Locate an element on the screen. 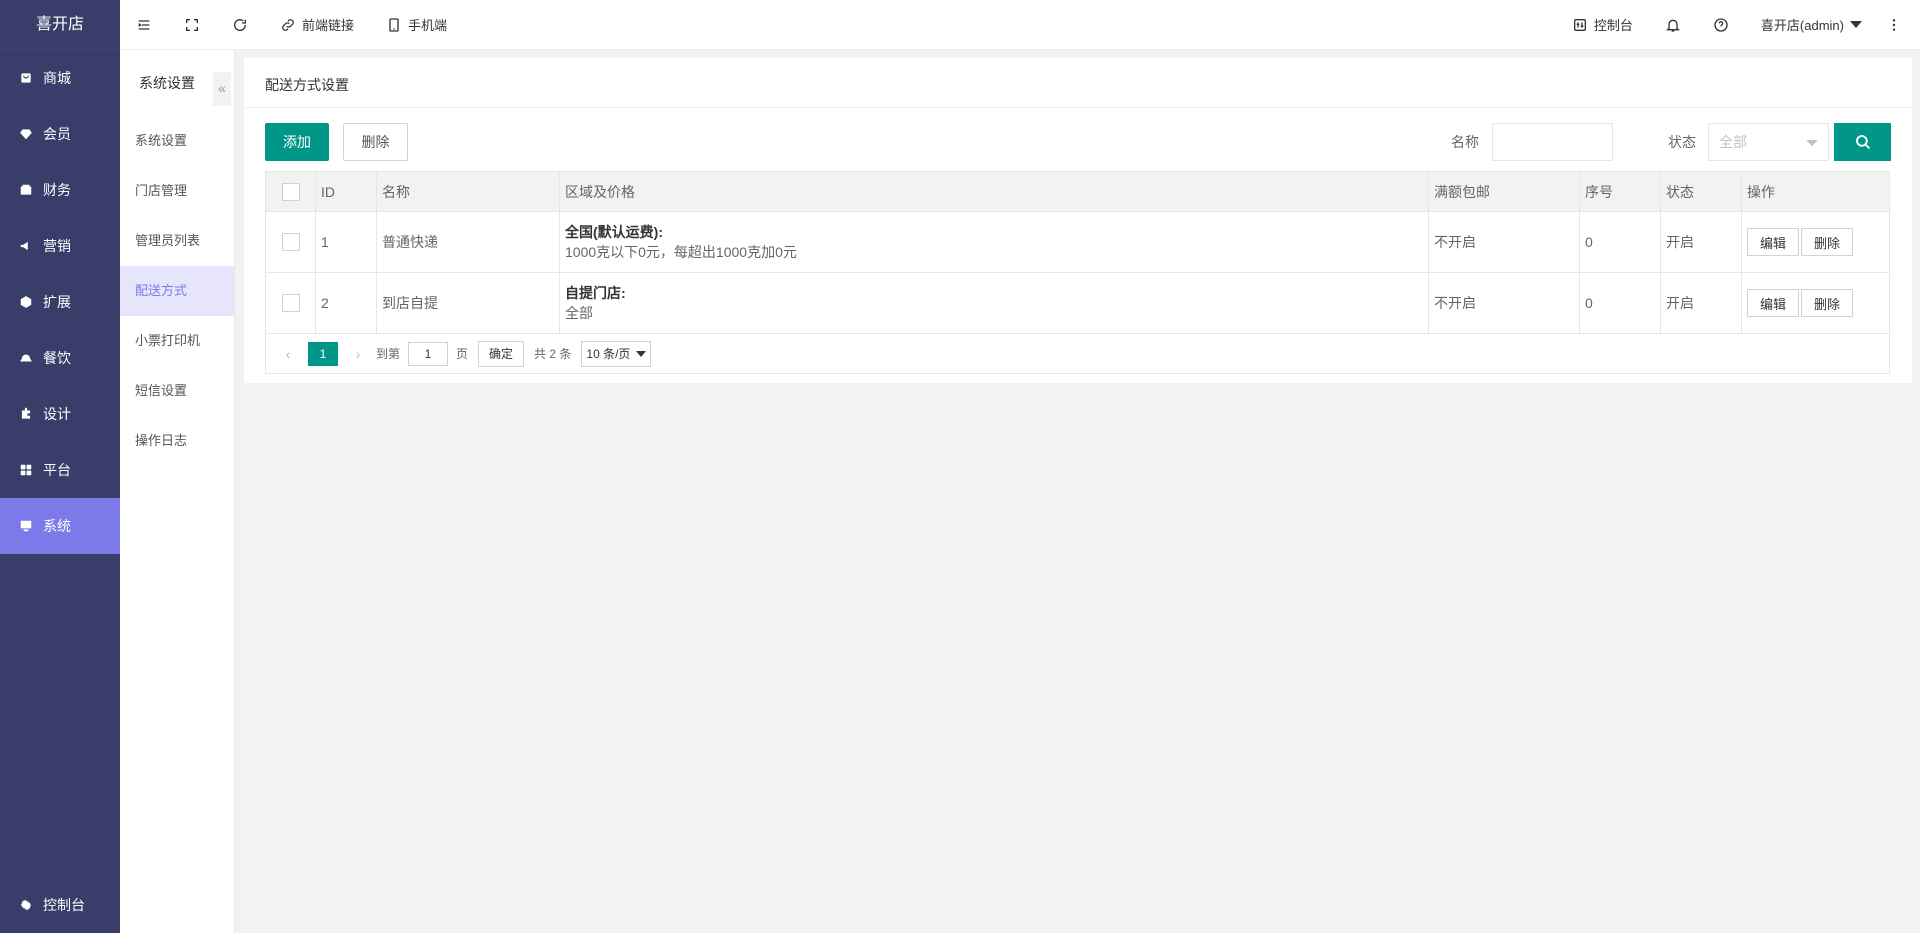  subnav-item-4: 小票打印机 is located at coordinates (177, 341).